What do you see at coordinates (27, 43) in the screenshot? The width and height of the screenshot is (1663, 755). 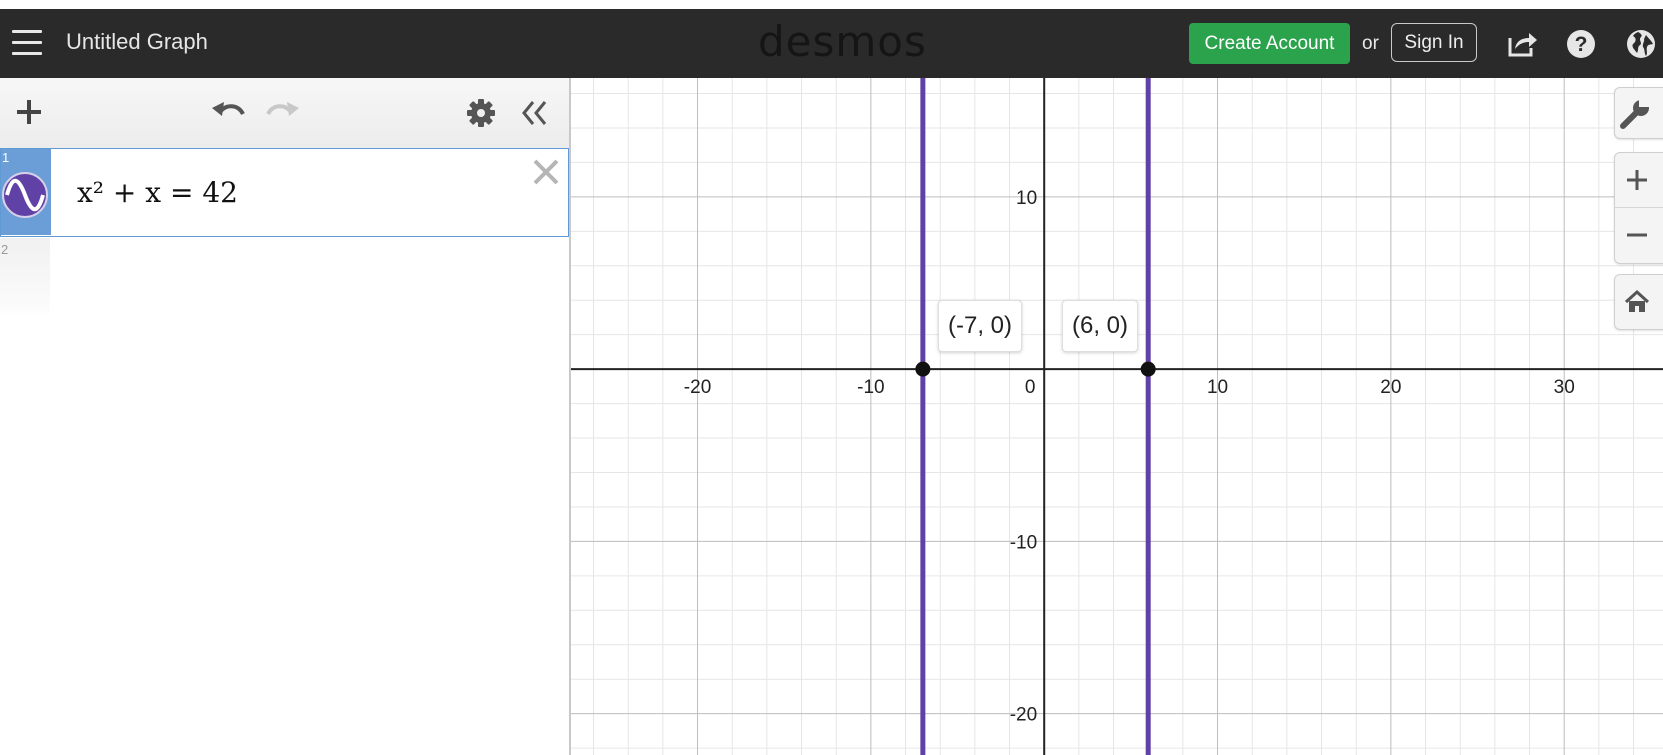 I see `menu-icon` at bounding box center [27, 43].